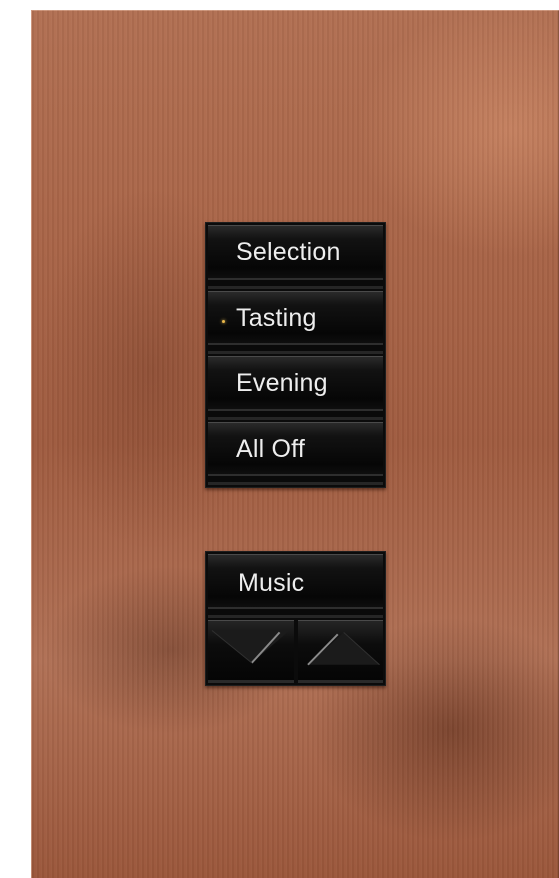 The height and width of the screenshot is (878, 559). Describe the element at coordinates (223, 321) in the screenshot. I see `tasting-led-indicator` at that location.